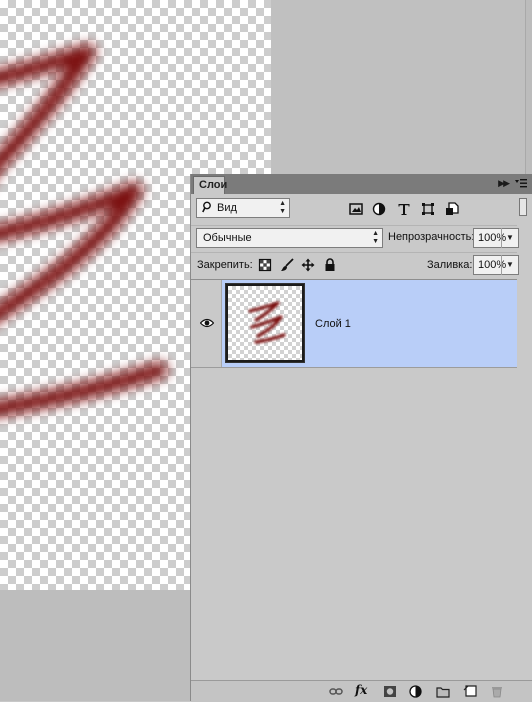 This screenshot has height=702, width=532. Describe the element at coordinates (355, 265) in the screenshot. I see `lock-row: Закрепить: Заливка: 100% ▼` at that location.